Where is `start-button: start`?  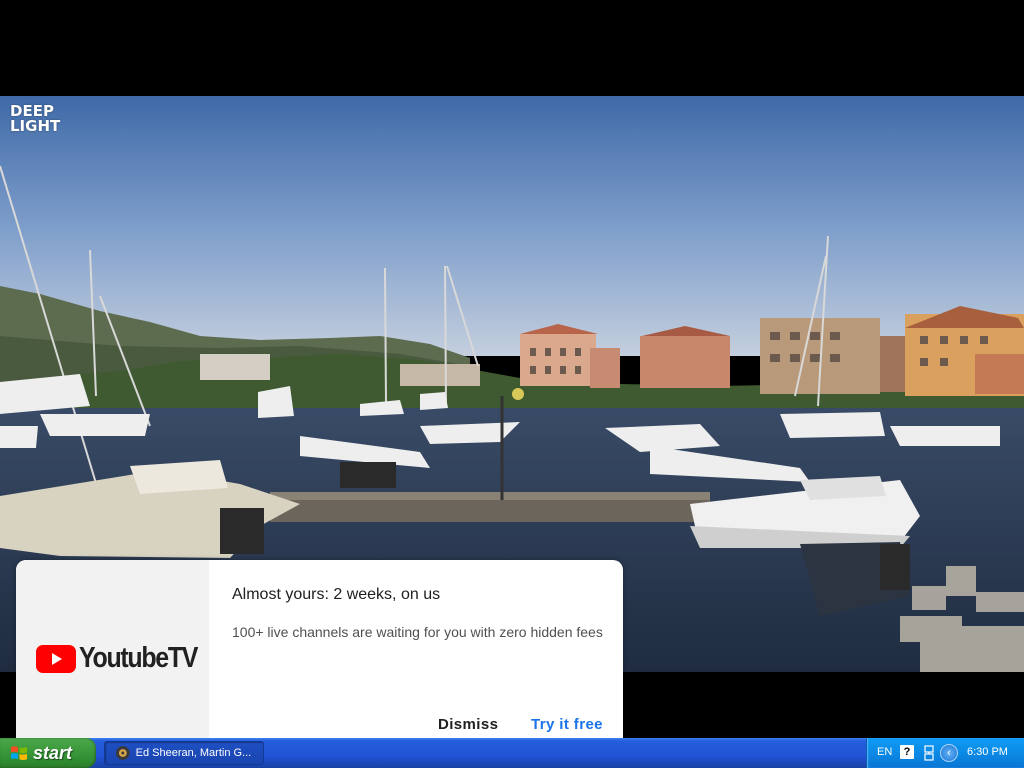 start-button: start is located at coordinates (48, 753).